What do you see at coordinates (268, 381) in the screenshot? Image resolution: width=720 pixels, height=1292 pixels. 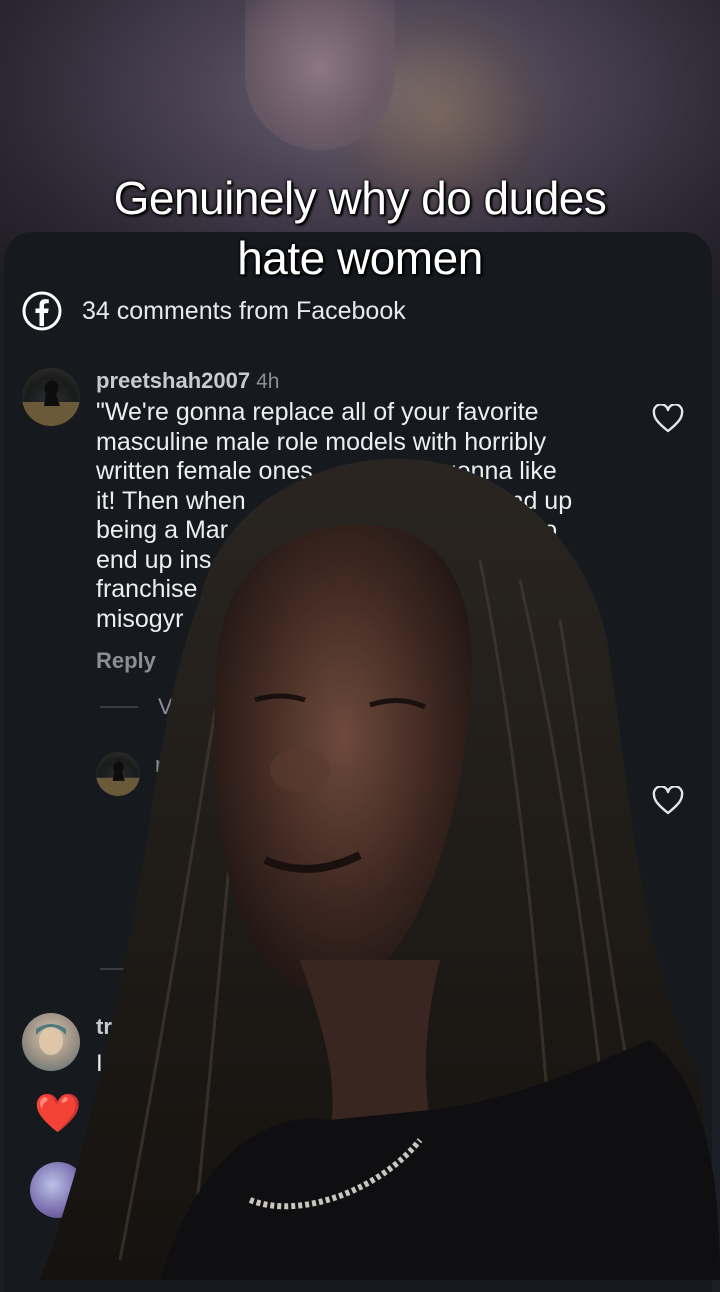 I see `comment-time: 4h` at bounding box center [268, 381].